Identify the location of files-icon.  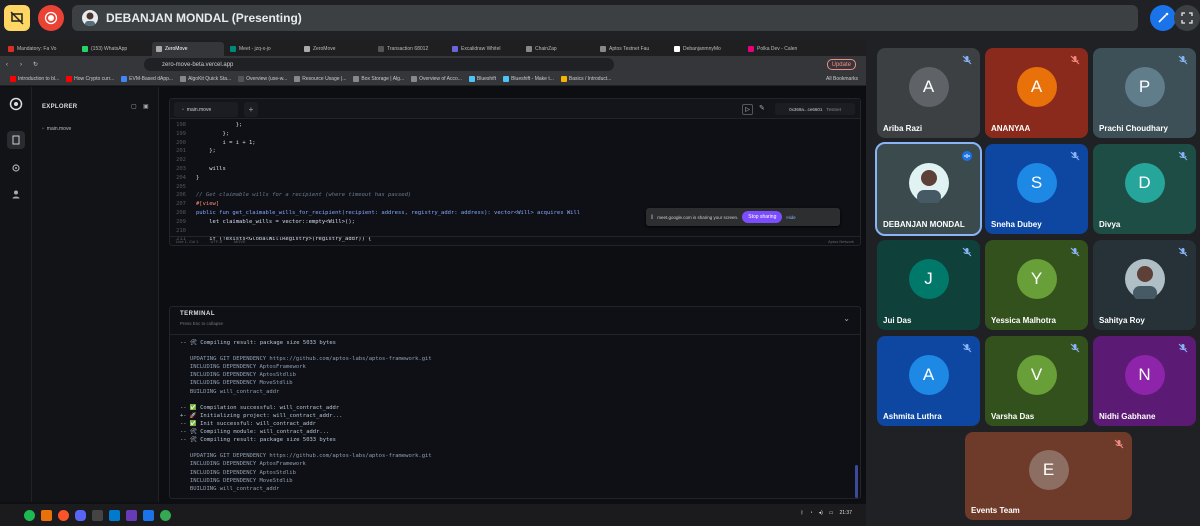
(16, 140).